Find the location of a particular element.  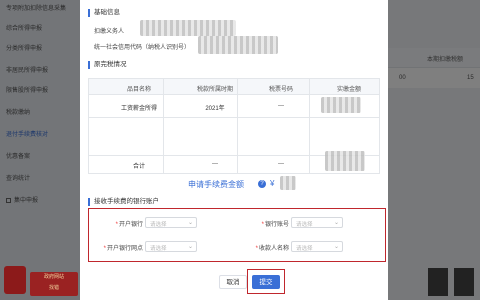

col-amount: 实缴金额 is located at coordinates (348, 90).